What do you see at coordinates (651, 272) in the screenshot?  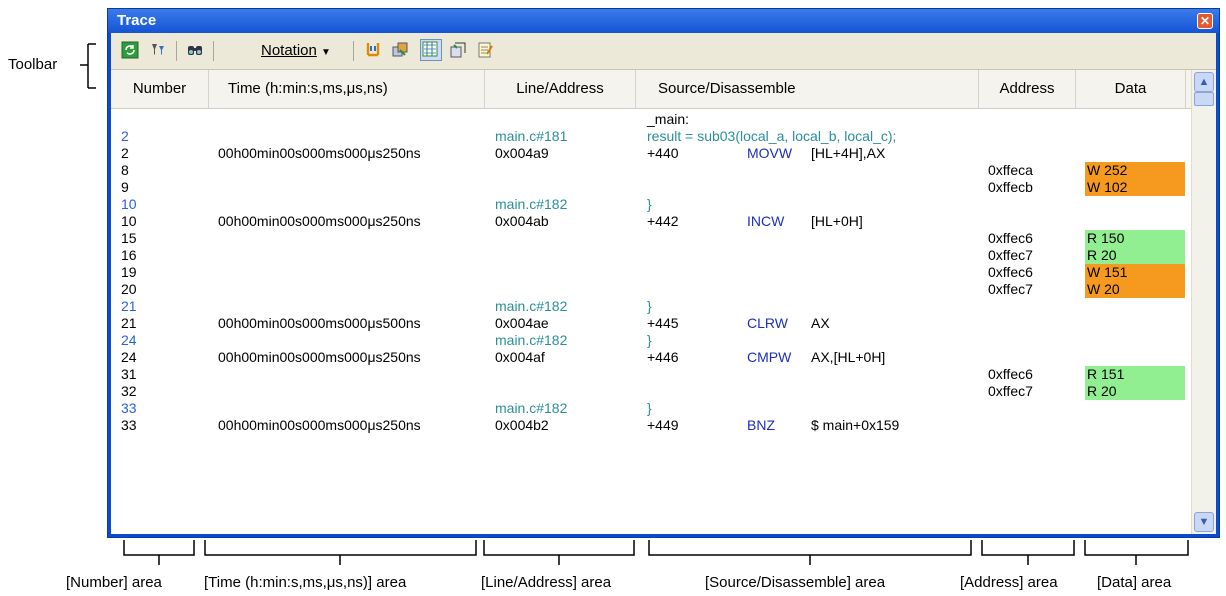 I see `table-row: 19 0xffec6 W 151` at bounding box center [651, 272].